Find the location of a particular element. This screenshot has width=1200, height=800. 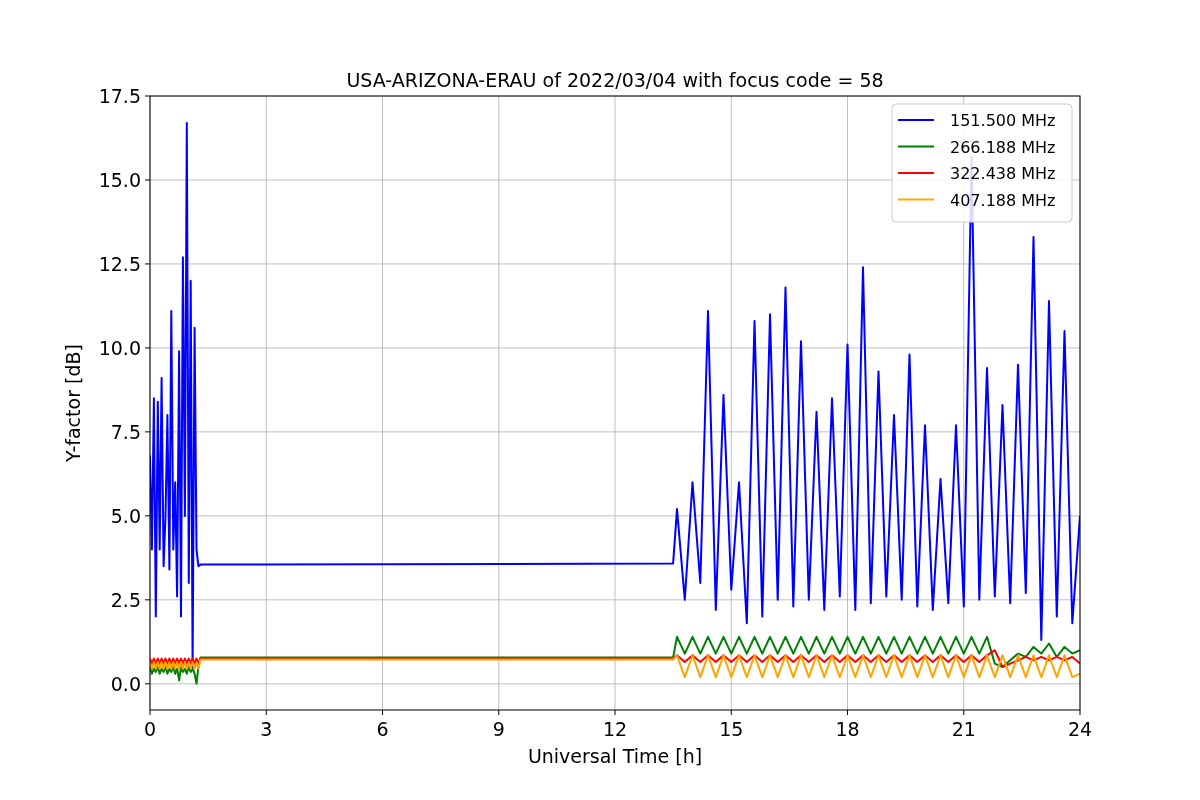

y-tick-label: 2.5 is located at coordinates (125, 599).